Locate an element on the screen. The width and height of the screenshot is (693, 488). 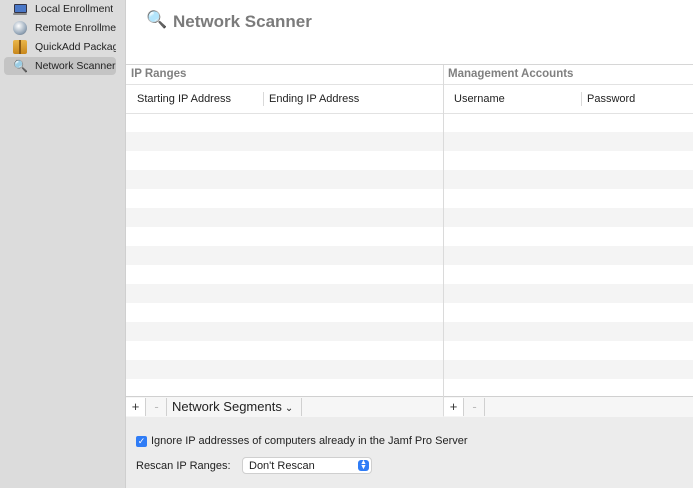
package-icon is located at coordinates (20, 47).